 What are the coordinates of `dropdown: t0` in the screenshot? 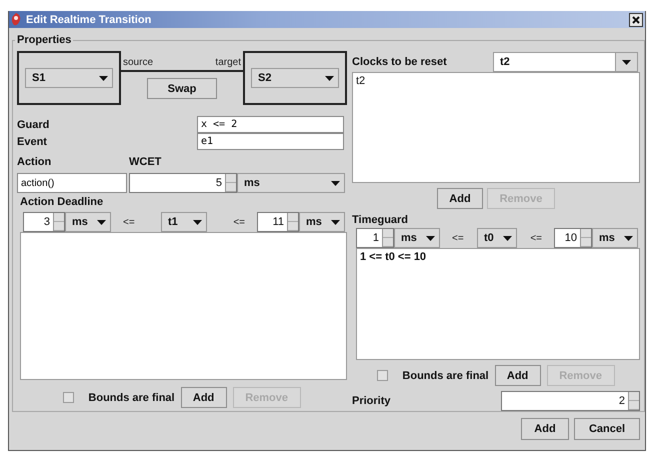 It's located at (497, 238).